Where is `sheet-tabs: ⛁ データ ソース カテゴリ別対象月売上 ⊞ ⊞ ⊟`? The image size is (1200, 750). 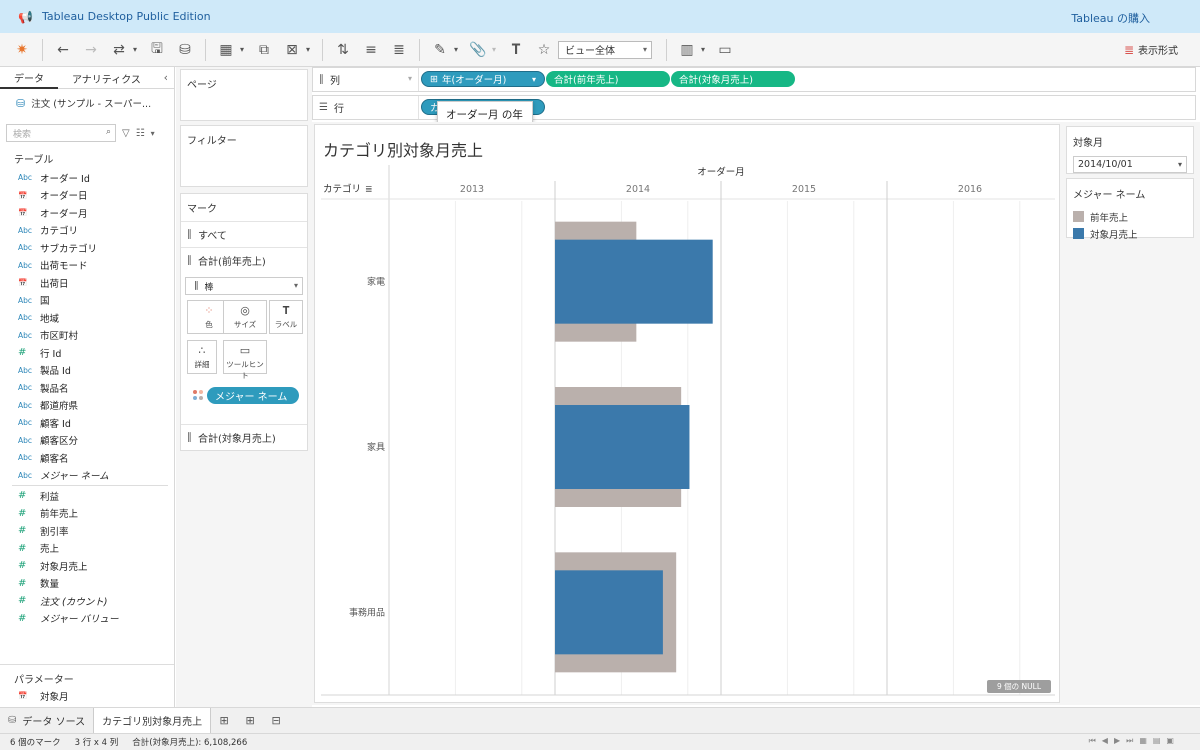
sheet-tabs: ⛁ データ ソース カテゴリ別対象月売上 ⊞ ⊞ ⊟ is located at coordinates (600, 720).